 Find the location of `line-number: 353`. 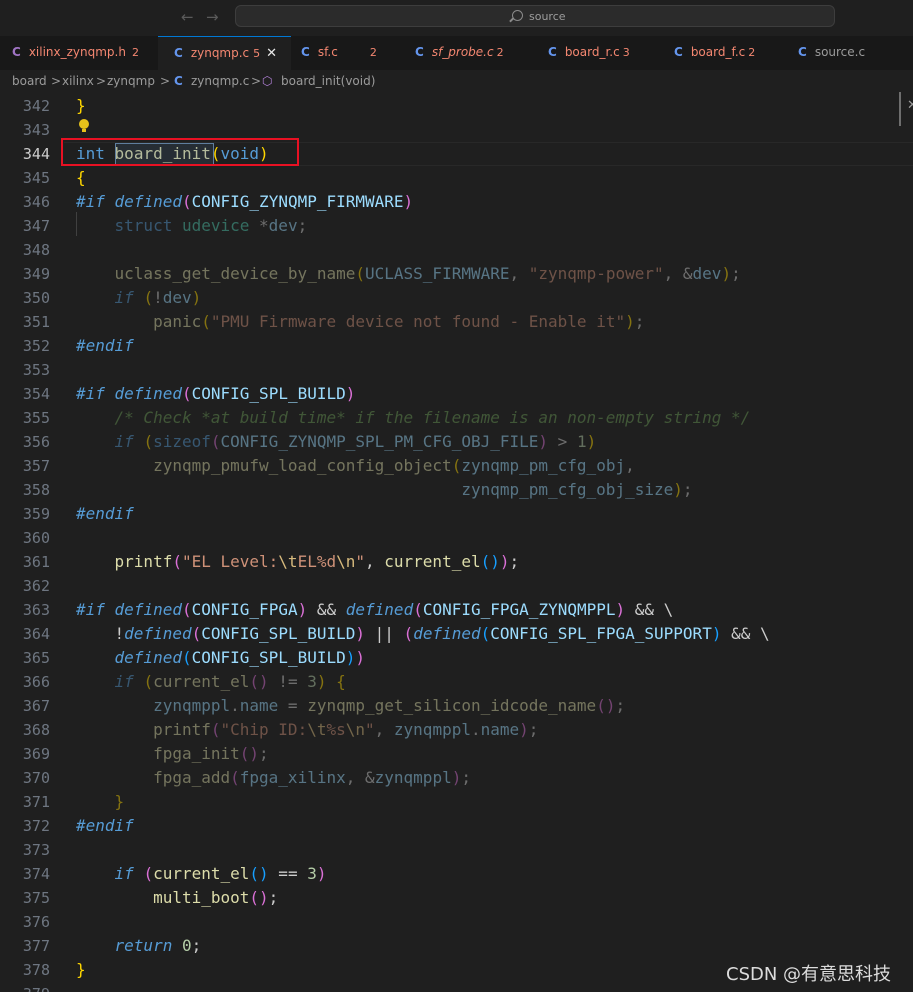

line-number: 353 is located at coordinates (36, 370).